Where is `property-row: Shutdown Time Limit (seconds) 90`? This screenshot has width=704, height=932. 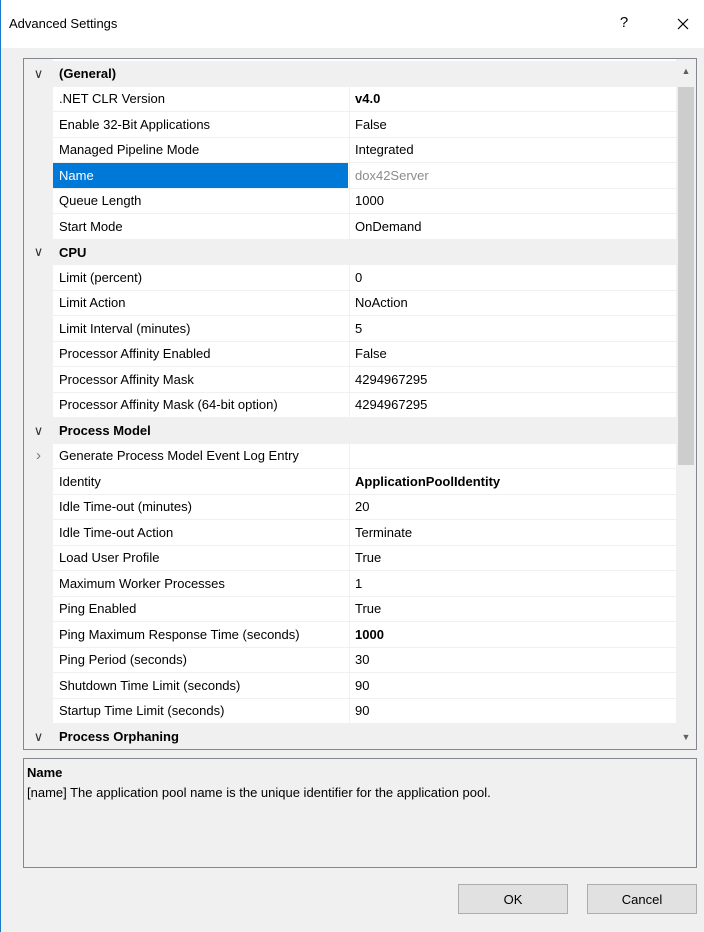 property-row: Shutdown Time Limit (seconds) 90 is located at coordinates (350, 686).